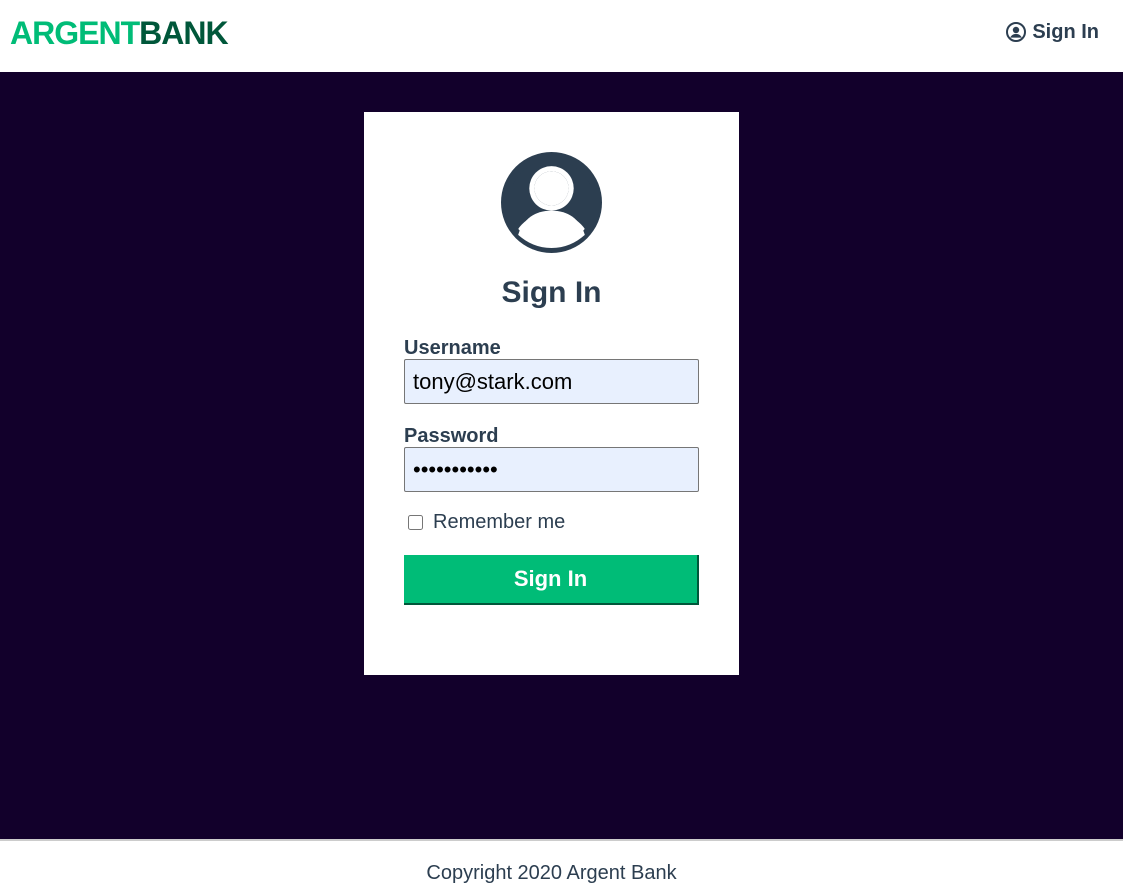 The width and height of the screenshot is (1123, 889). What do you see at coordinates (499, 522) in the screenshot?
I see `remember-me-label: Remember me` at bounding box center [499, 522].